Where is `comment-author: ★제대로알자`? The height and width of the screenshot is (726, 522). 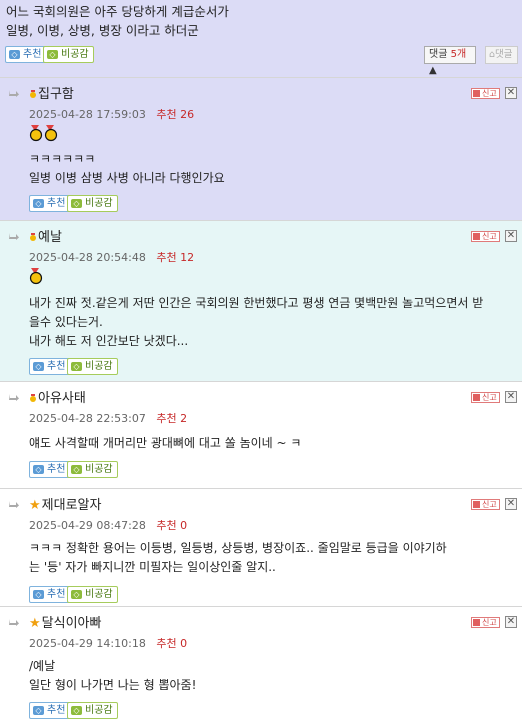
comment-author: ★제대로알자 is located at coordinates (65, 506).